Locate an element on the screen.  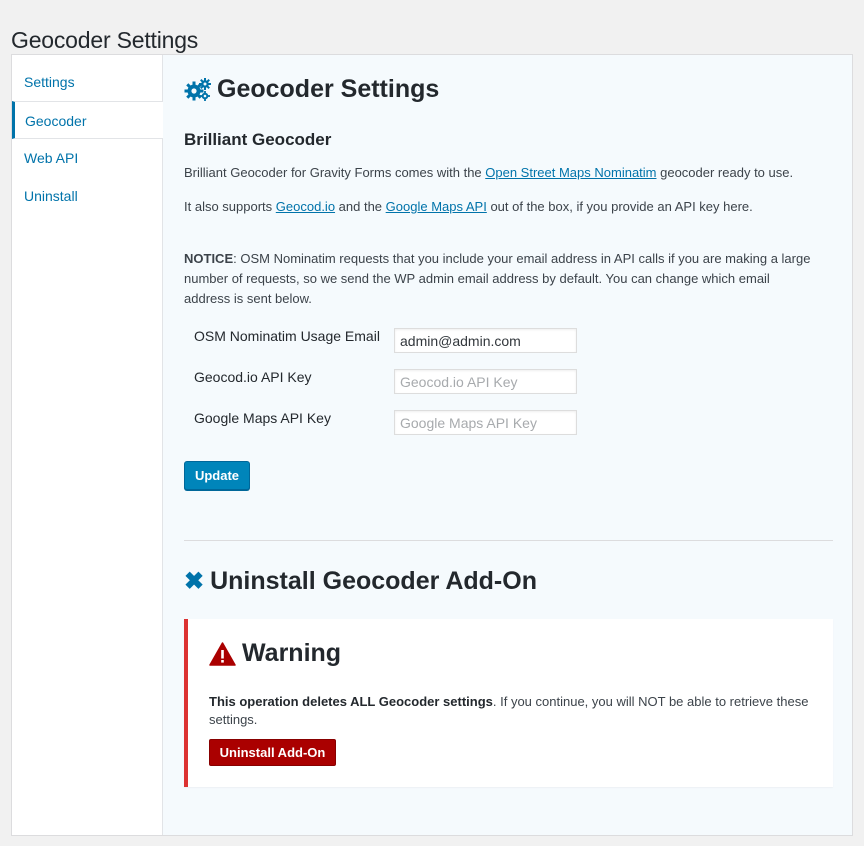
uninstall-addon-button: Uninstall Add-On is located at coordinates (272, 752).